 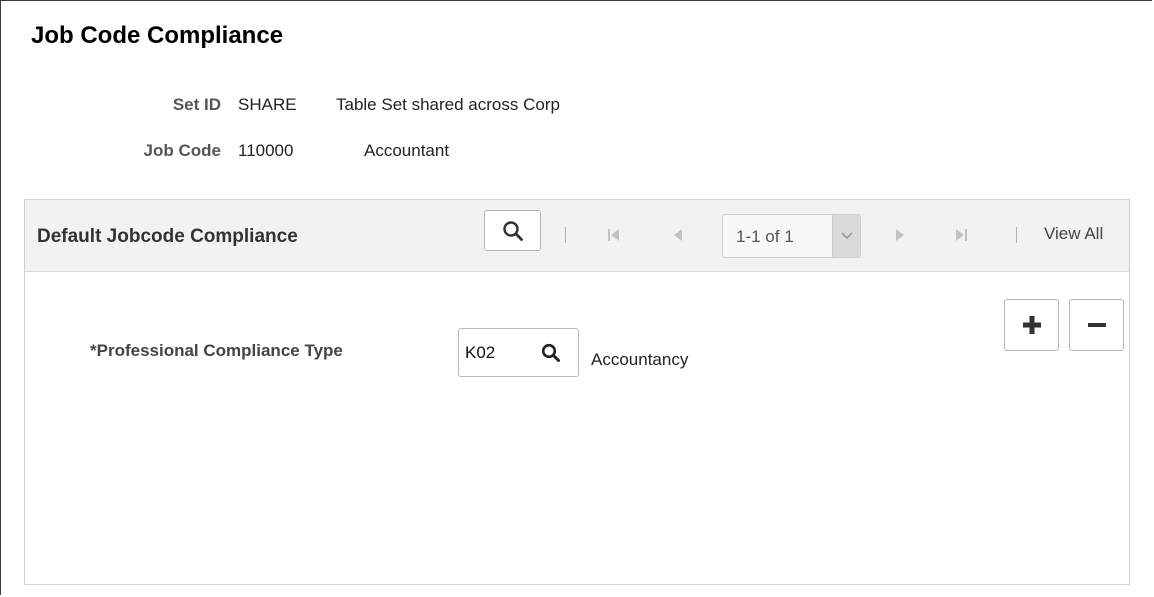 I want to click on plus-icon, so click(x=1031, y=325).